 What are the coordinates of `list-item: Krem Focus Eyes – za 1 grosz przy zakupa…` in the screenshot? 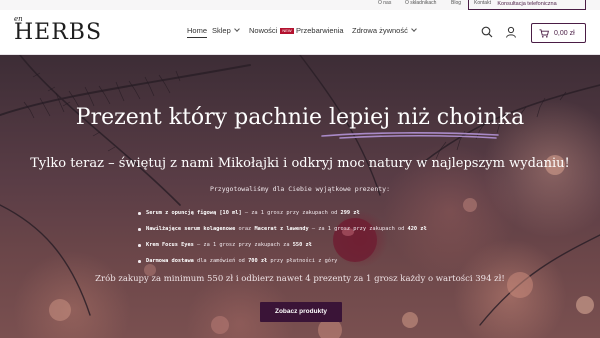 It's located at (338, 245).